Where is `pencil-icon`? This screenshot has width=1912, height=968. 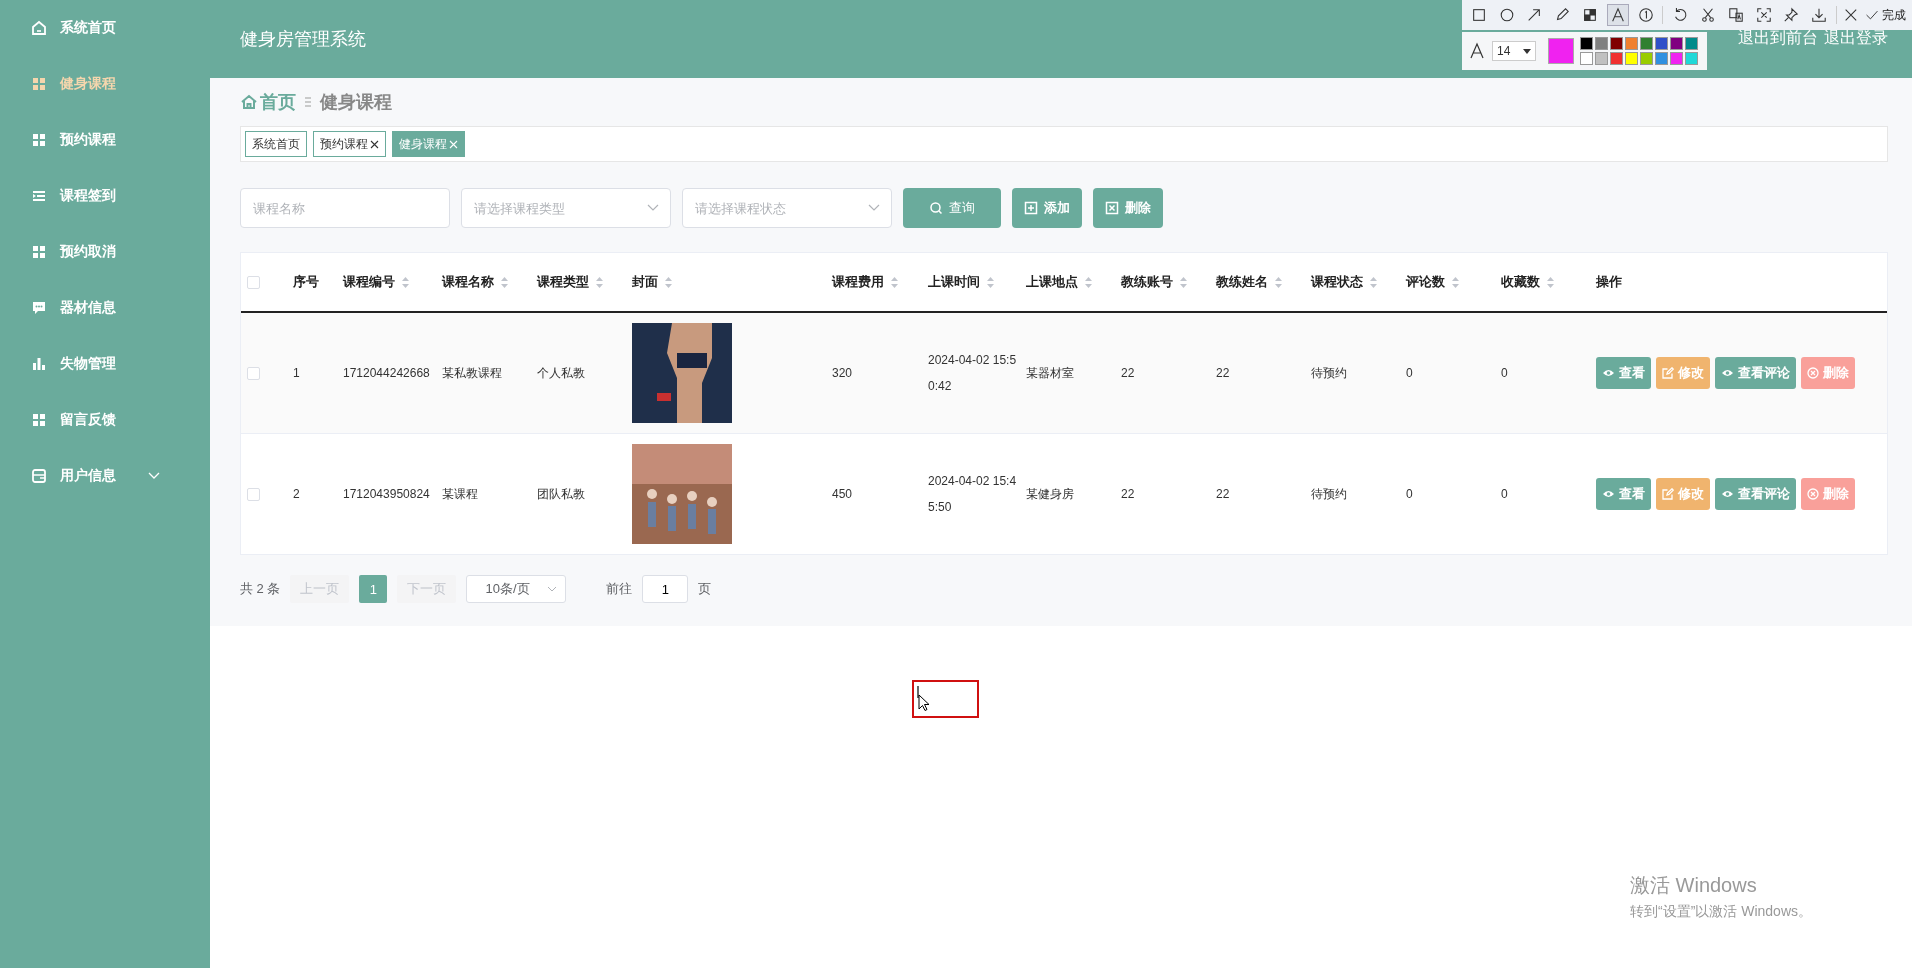
pencil-icon is located at coordinates (1562, 15).